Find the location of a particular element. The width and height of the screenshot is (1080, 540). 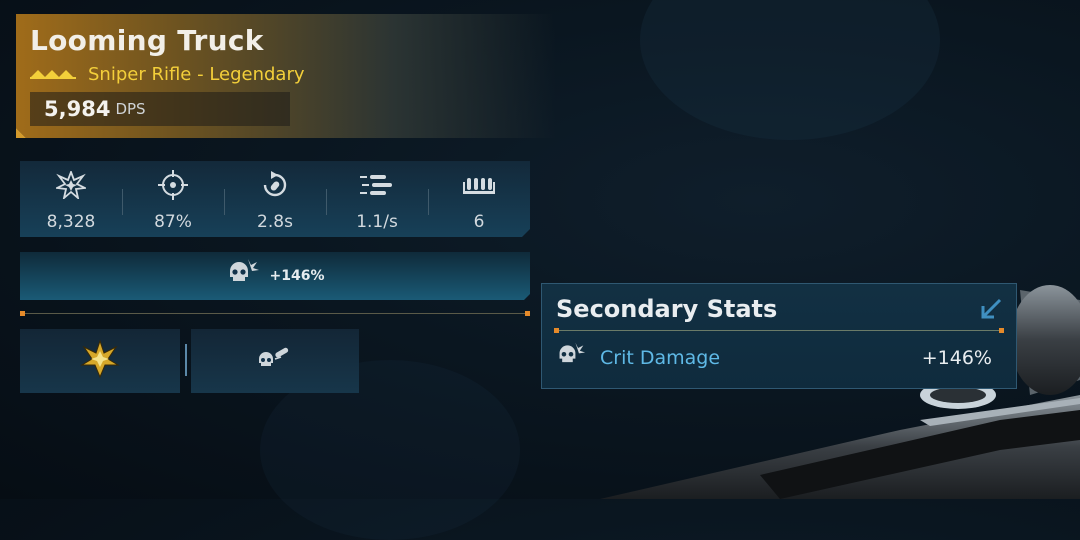

mod-slot-crit is located at coordinates (275, 361).